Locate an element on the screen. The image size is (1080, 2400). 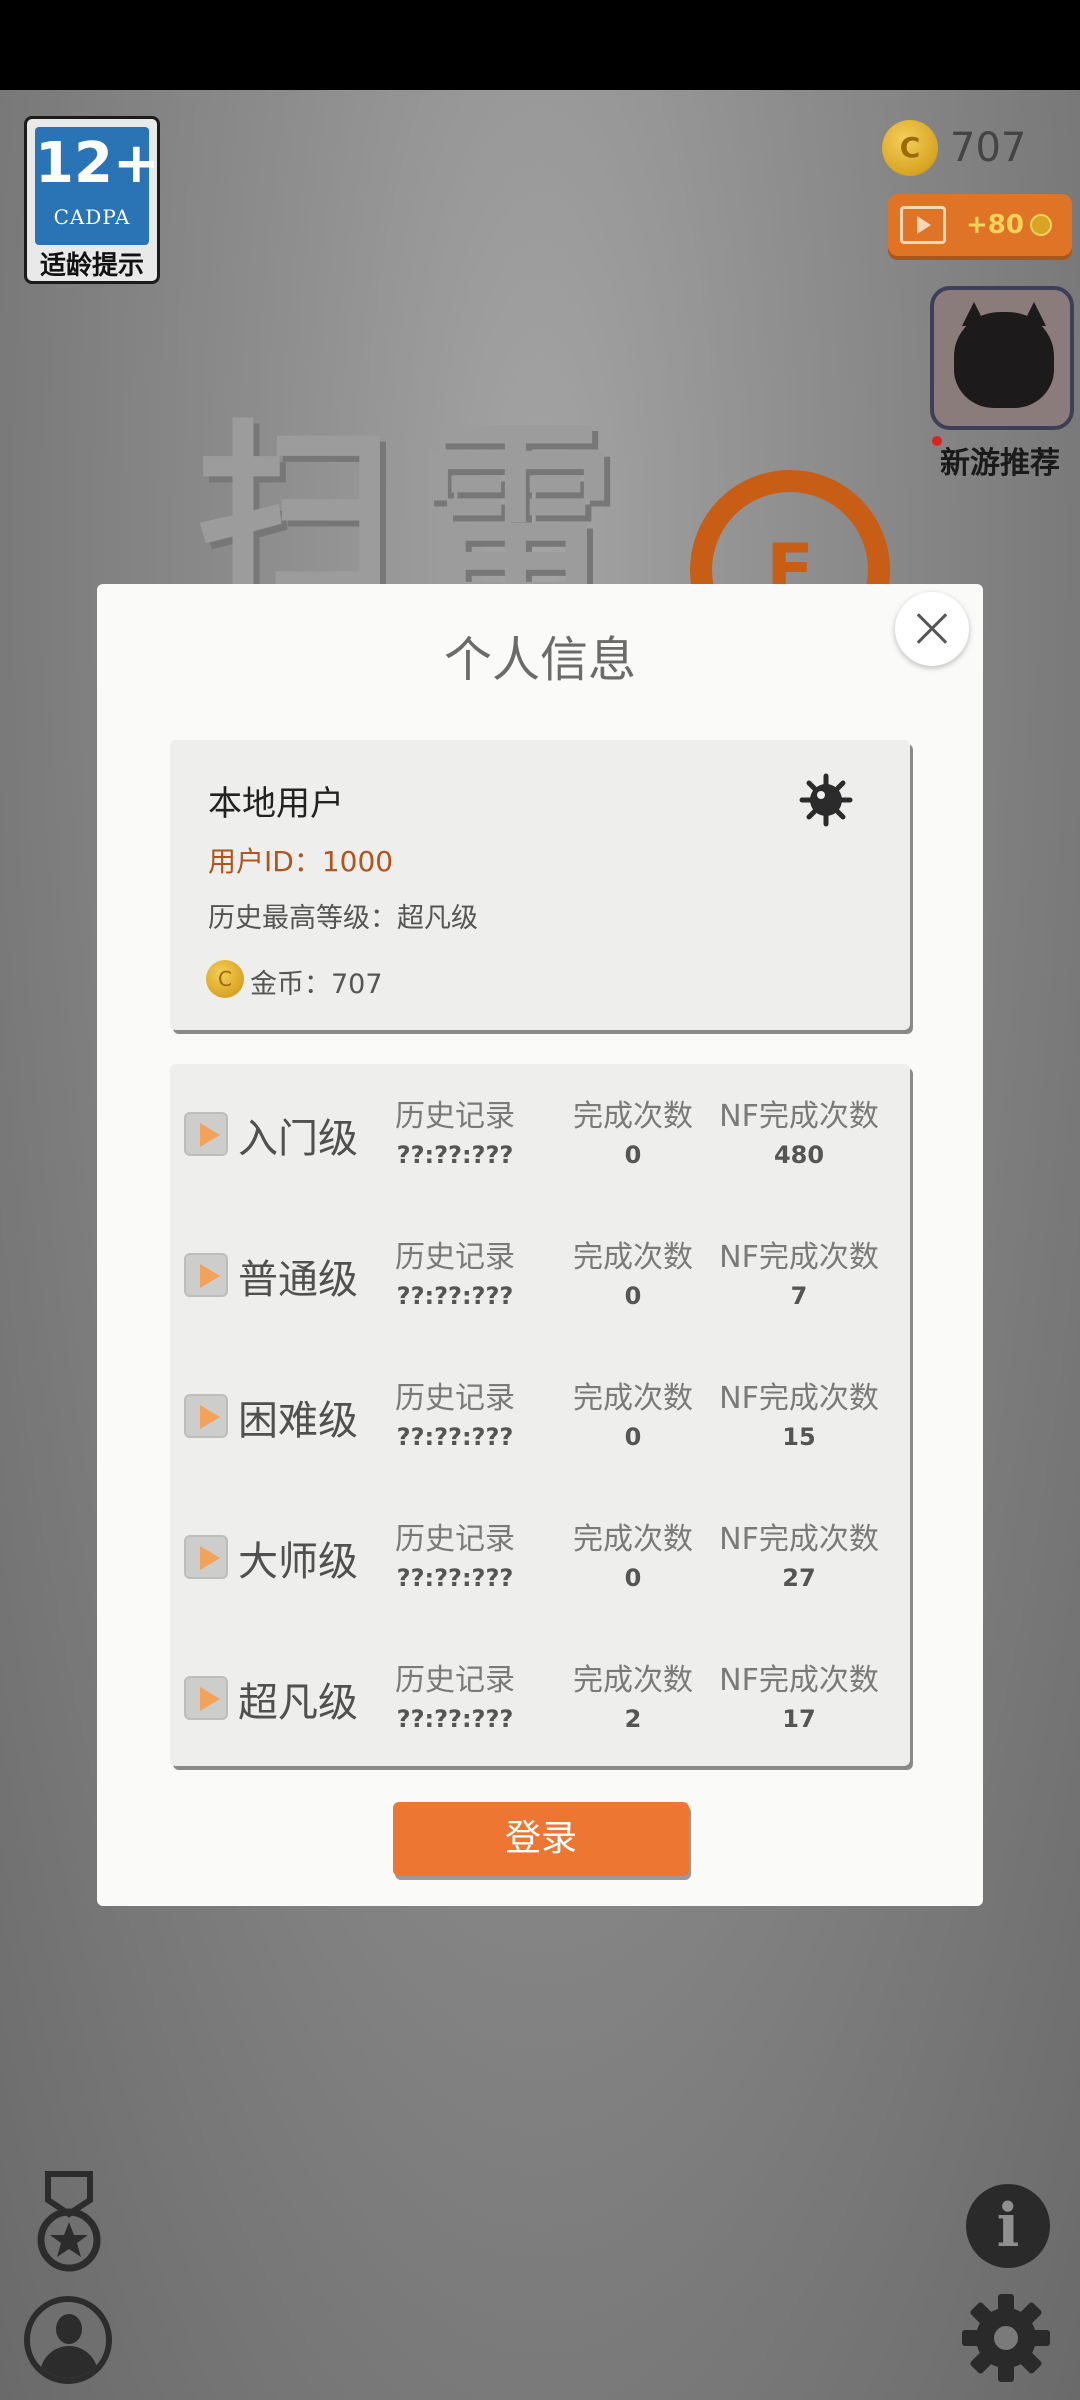
age-rating-number: 12+ is located at coordinates (97, 163).